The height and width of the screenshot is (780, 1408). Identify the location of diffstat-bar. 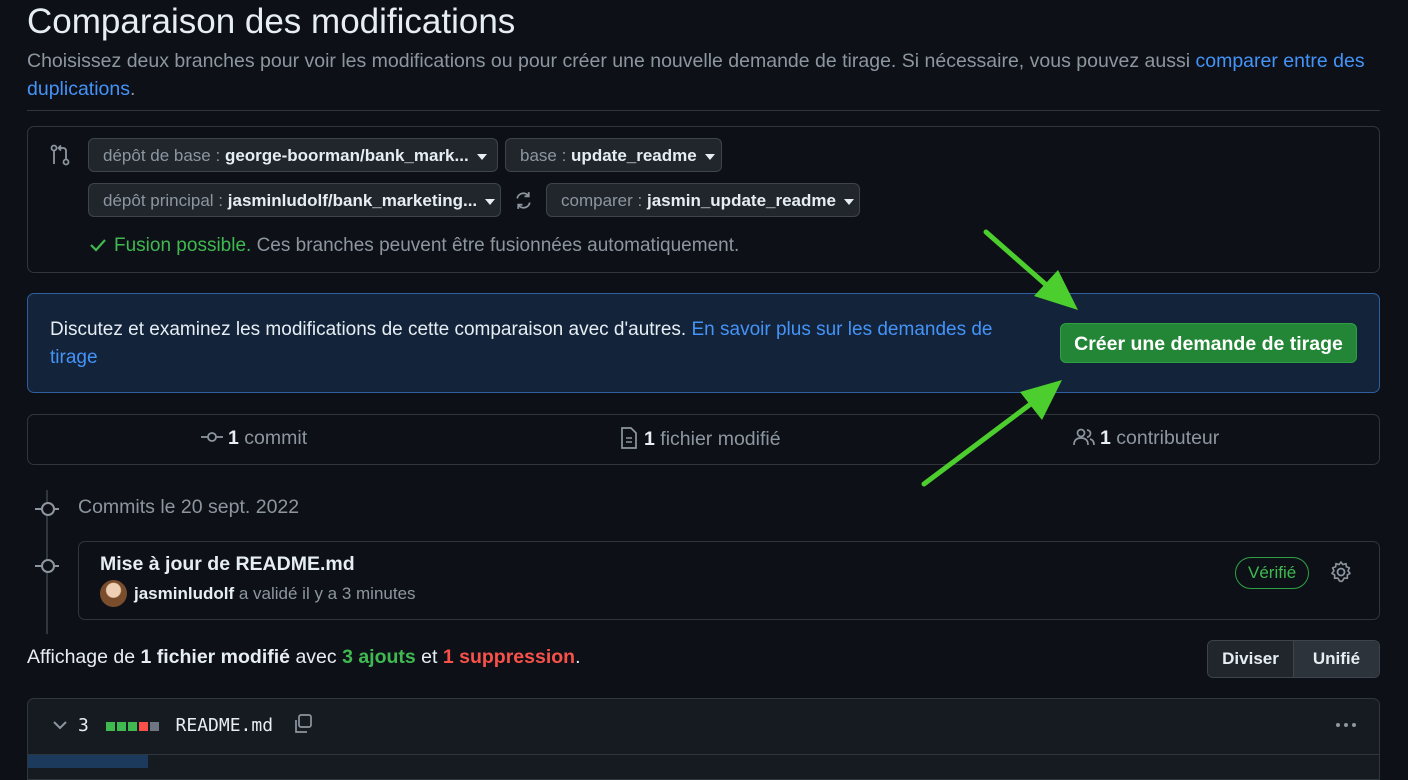
(133, 725).